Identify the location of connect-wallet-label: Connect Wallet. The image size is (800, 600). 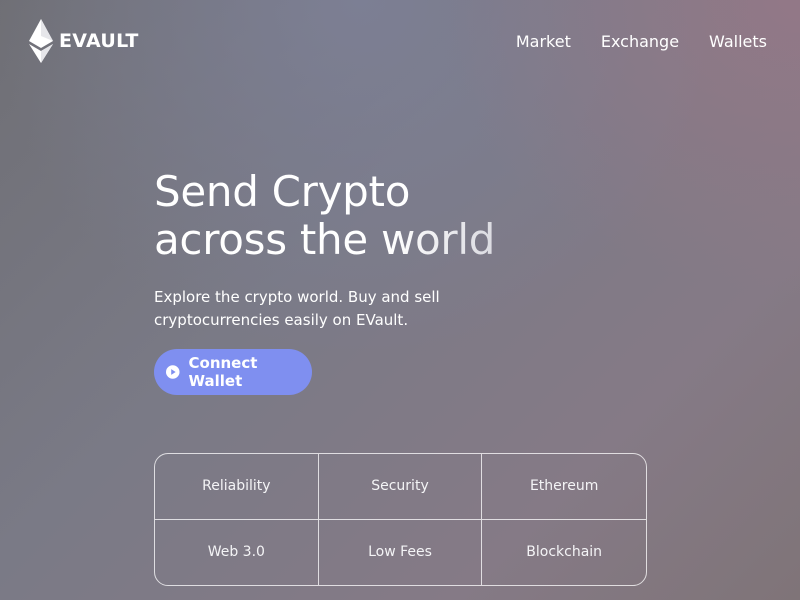
(223, 372).